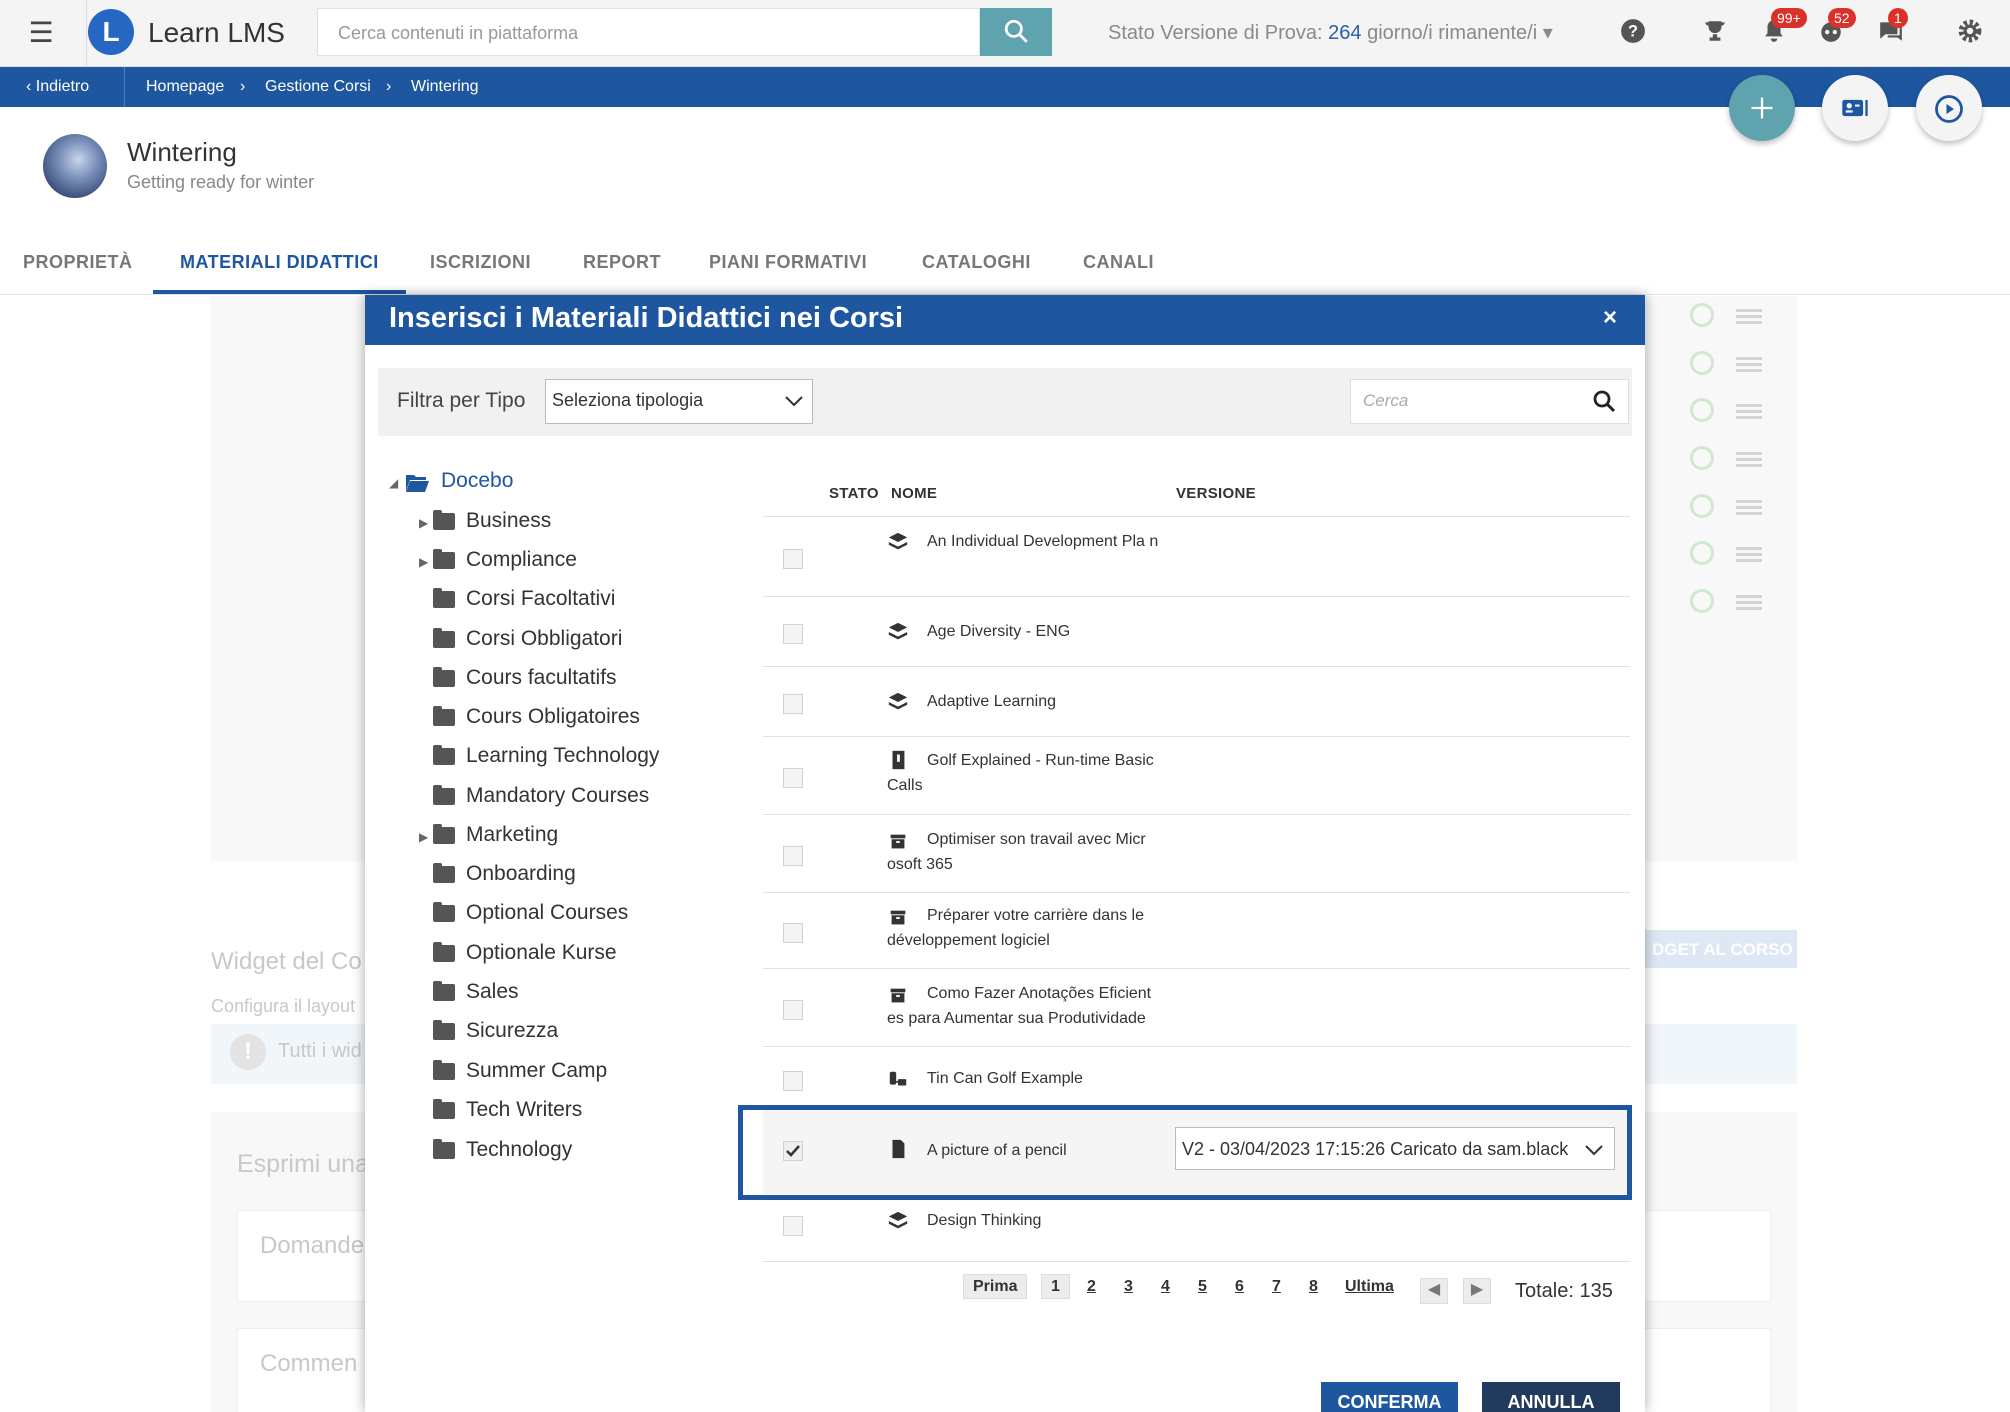  Describe the element at coordinates (854, 493) in the screenshot. I see `column-header-status: STATO` at that location.